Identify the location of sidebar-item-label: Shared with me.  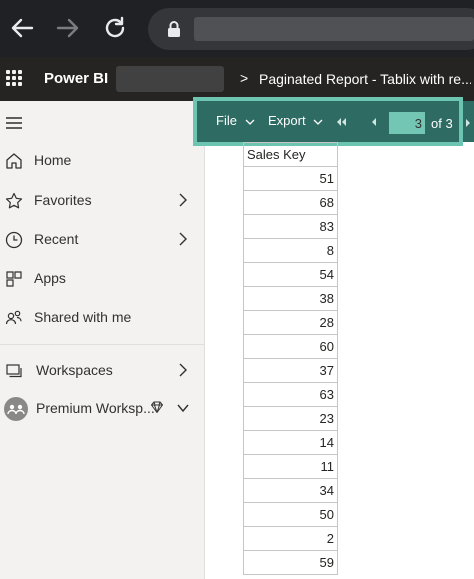
(83, 317).